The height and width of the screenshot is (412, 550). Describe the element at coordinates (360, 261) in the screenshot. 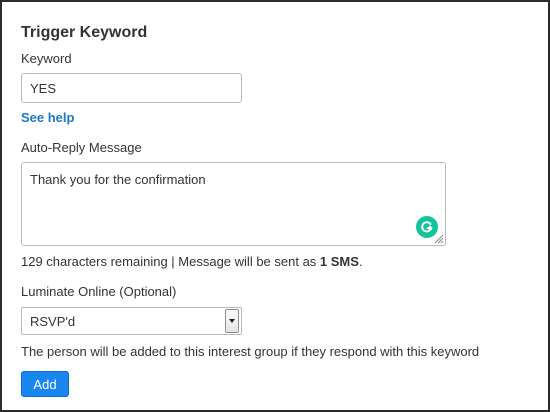

I see `sms-suffix: .` at that location.